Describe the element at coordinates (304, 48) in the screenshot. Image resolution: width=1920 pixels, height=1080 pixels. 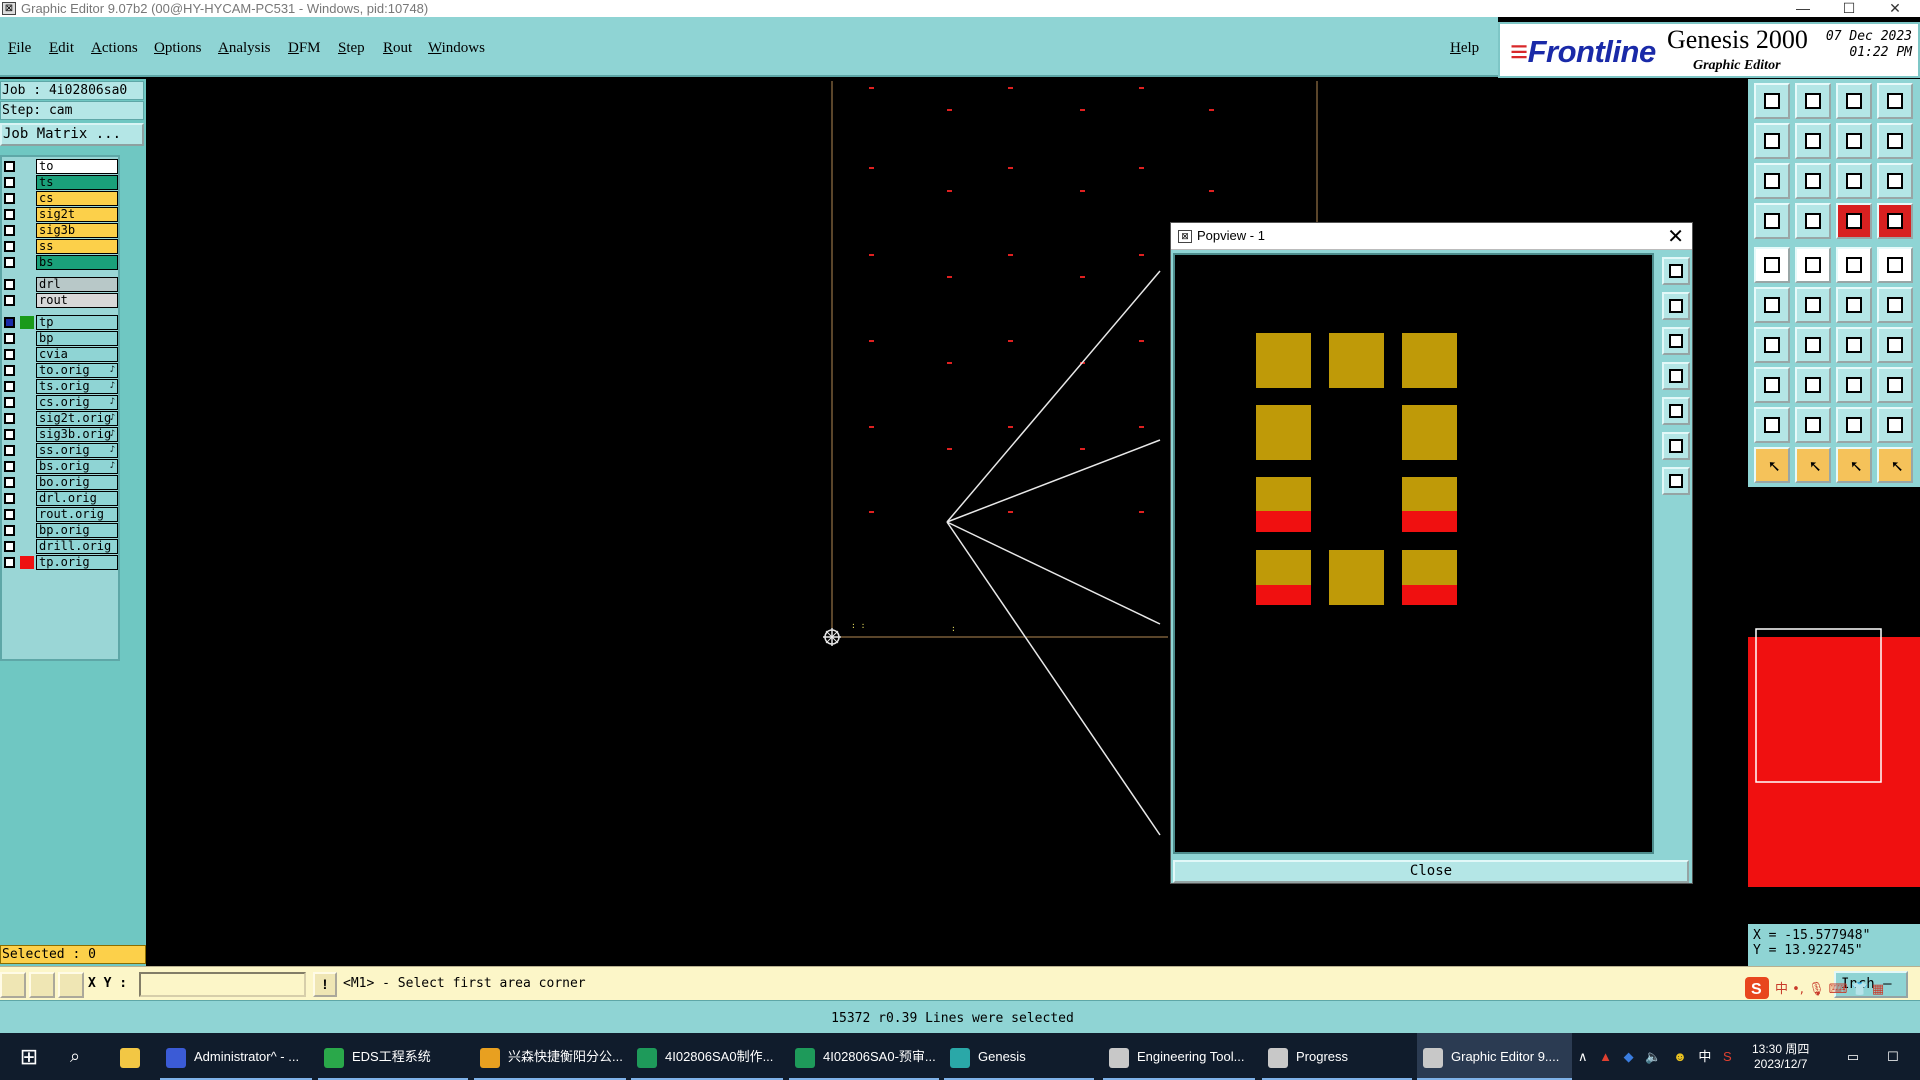
I see `menu-dfm: DFM` at that location.